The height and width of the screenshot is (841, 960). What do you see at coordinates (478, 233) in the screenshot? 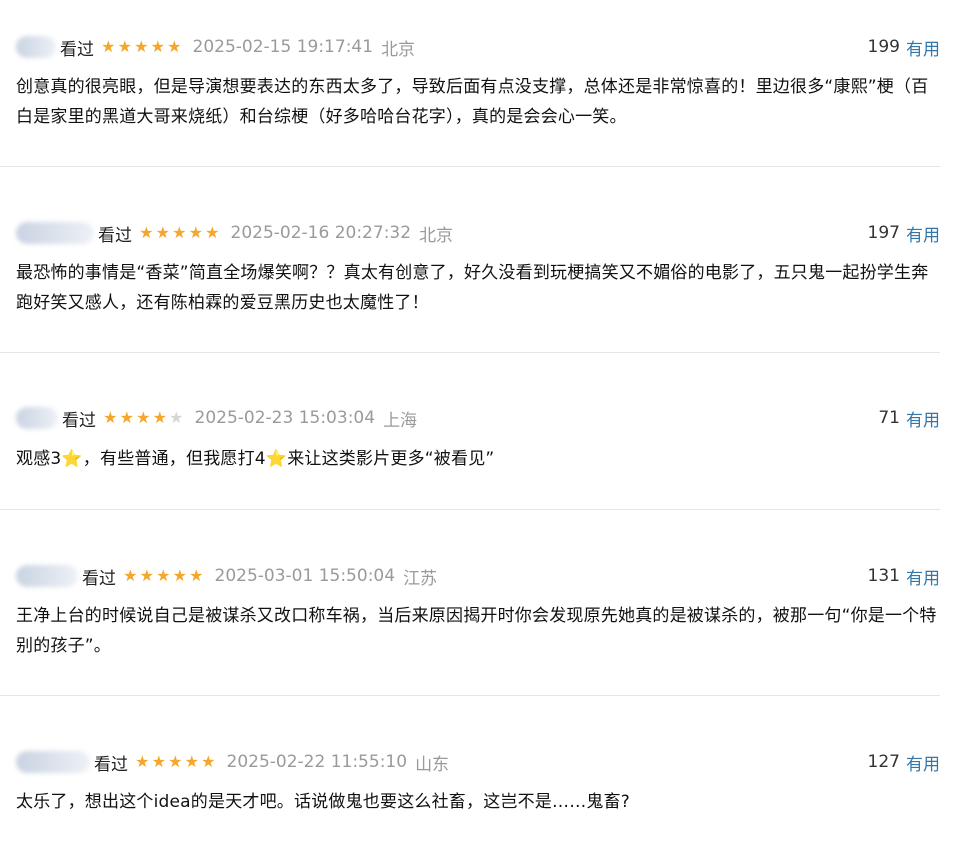
I see `comment-meta: 看过 ★ ★ ★ ★ ★ 2025-02-16 20:27:32 北京 197 有用` at bounding box center [478, 233].